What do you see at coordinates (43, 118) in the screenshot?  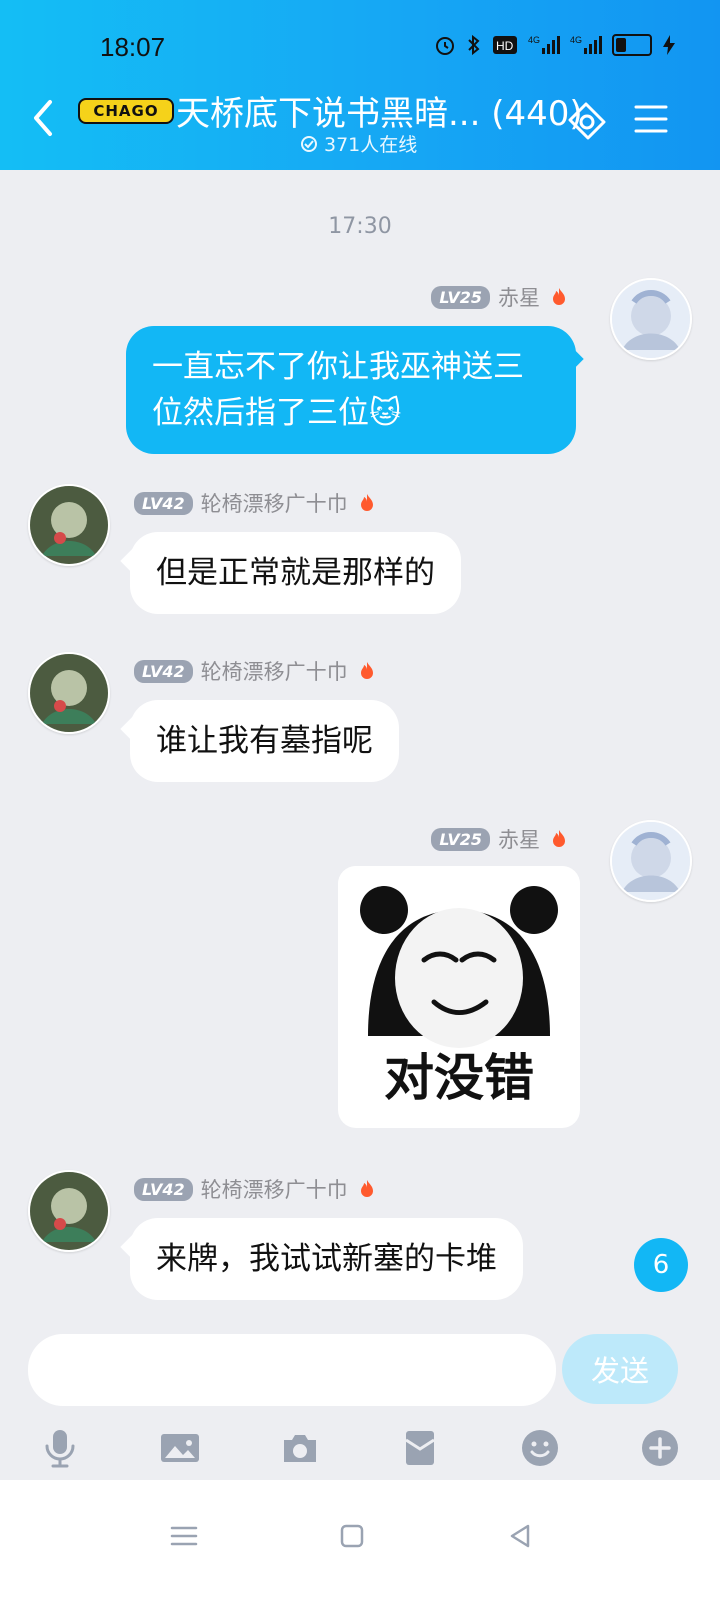 I see `back-button` at bounding box center [43, 118].